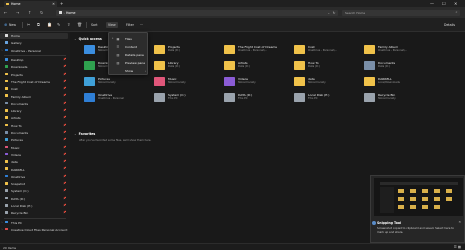 The image size is (465, 250). Describe the element at coordinates (34, 60) in the screenshot. I see `sidebar-item: Desktop 📌` at that location.